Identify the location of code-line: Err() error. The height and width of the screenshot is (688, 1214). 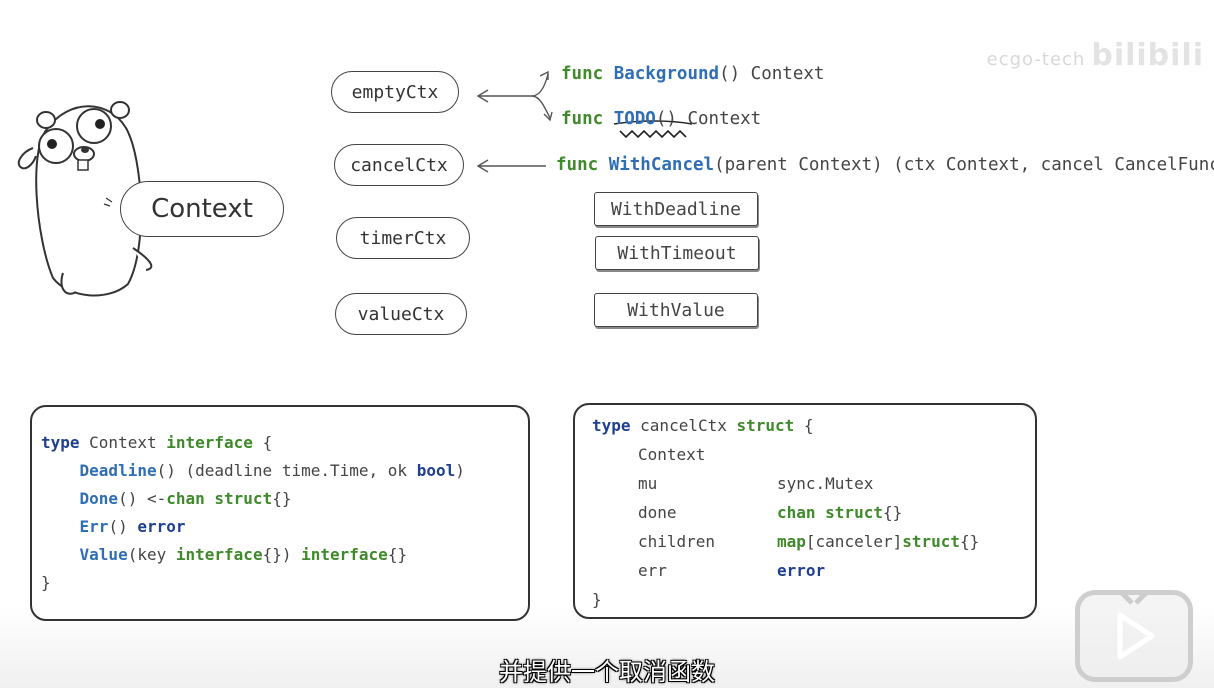
(284, 527).